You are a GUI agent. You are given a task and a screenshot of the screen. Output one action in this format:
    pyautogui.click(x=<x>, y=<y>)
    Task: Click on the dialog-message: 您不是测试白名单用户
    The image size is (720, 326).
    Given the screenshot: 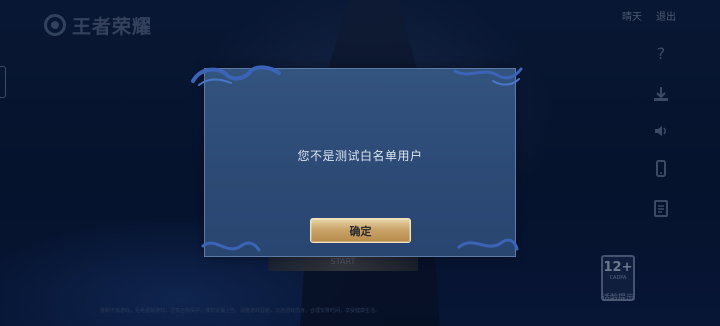 What is the action you would take?
    pyautogui.click(x=360, y=156)
    